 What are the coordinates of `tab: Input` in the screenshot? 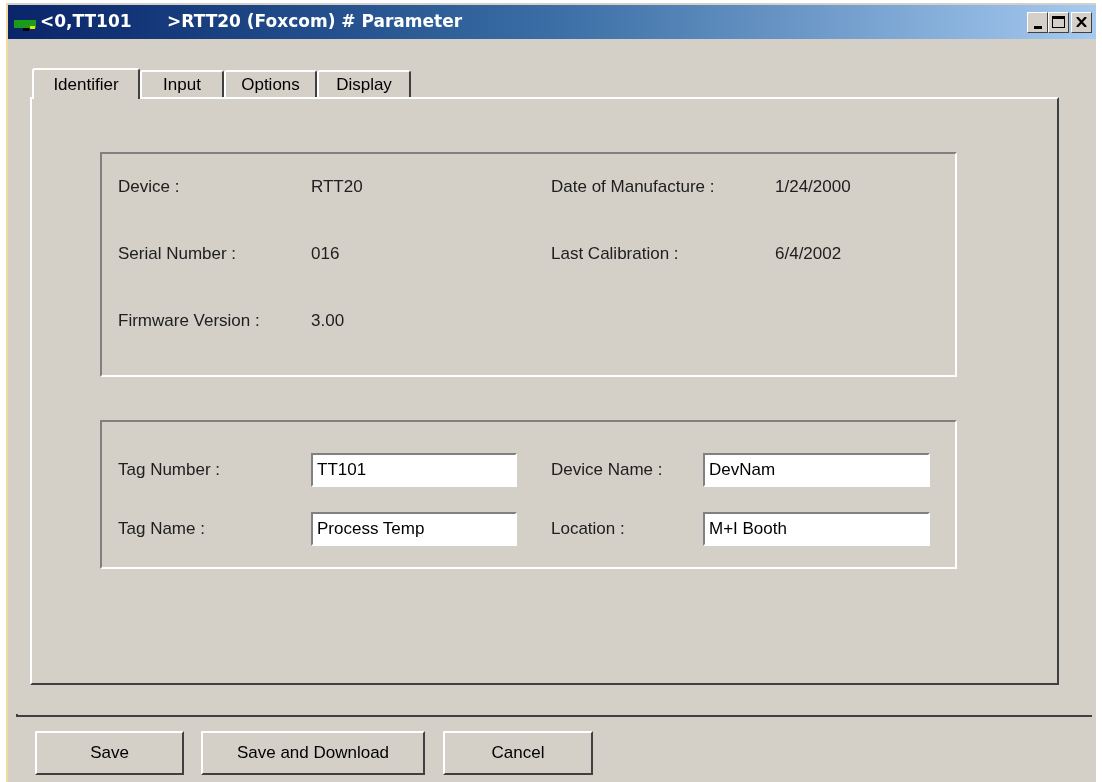 It's located at (182, 83).